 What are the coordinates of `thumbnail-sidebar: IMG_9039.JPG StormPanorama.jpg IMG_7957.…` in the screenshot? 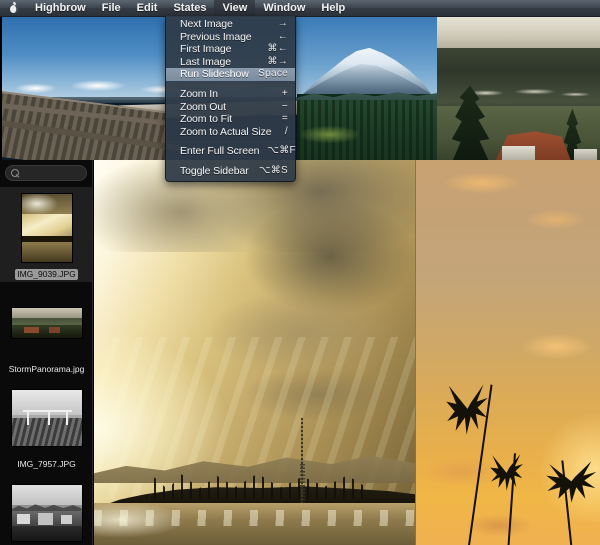 It's located at (46, 352).